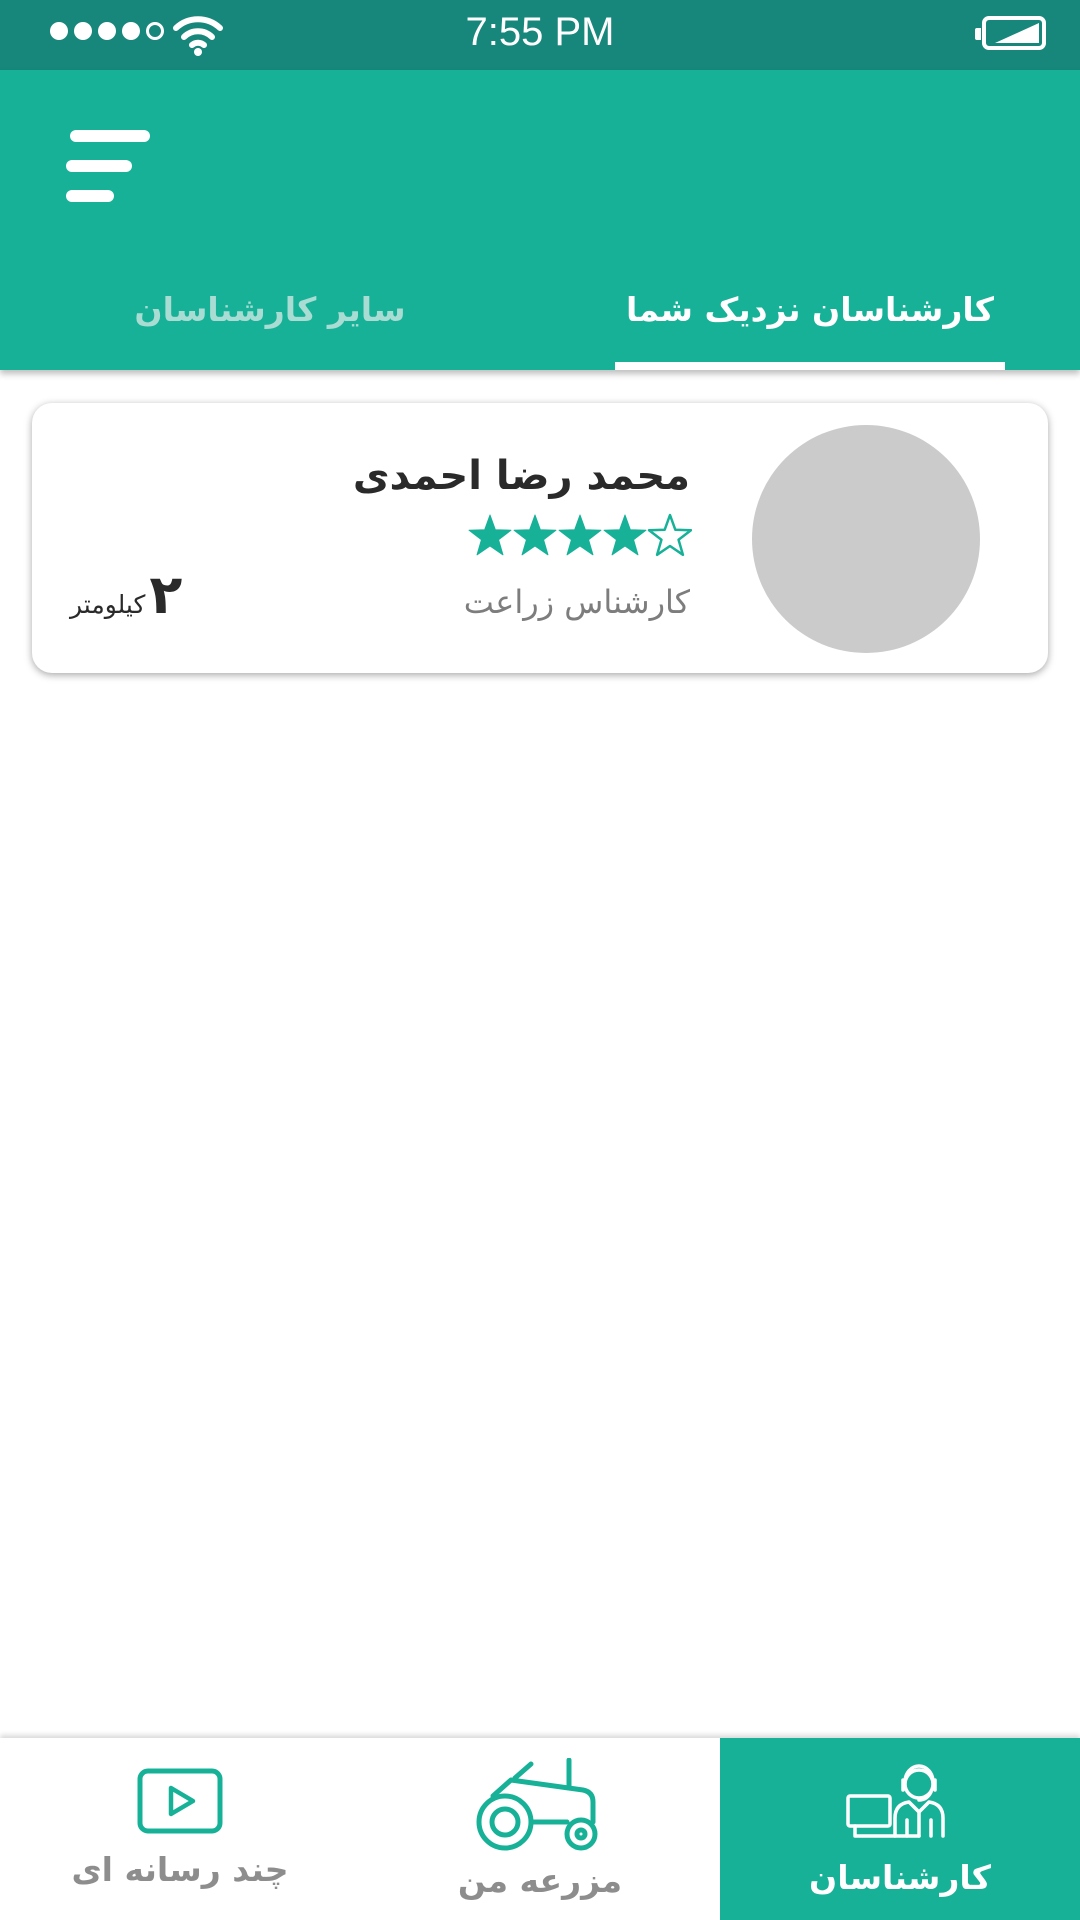 The height and width of the screenshot is (1920, 1080). Describe the element at coordinates (521, 476) in the screenshot. I see `expert-name: محمد رضا احمدی` at that location.